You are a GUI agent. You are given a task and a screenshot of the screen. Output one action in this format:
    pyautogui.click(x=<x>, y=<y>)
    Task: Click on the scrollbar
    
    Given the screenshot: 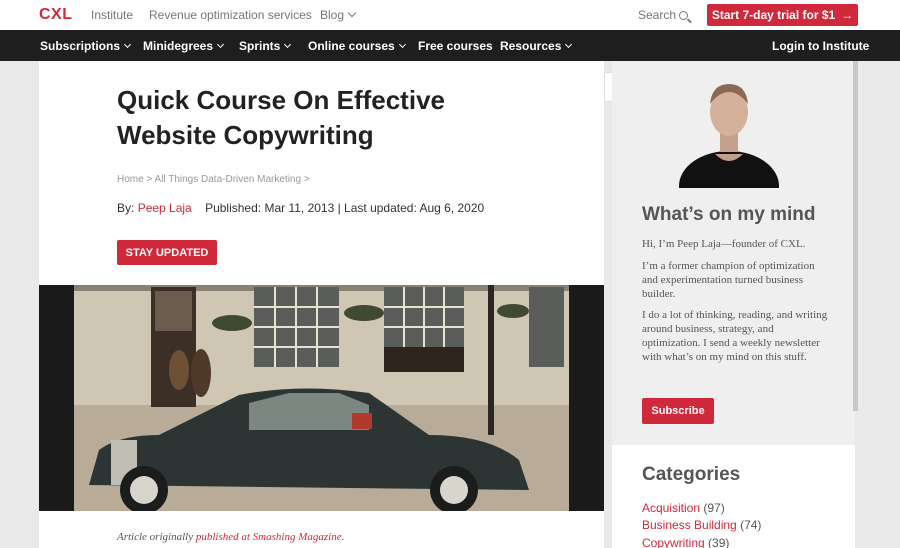 What is the action you would take?
    pyautogui.click(x=855, y=236)
    